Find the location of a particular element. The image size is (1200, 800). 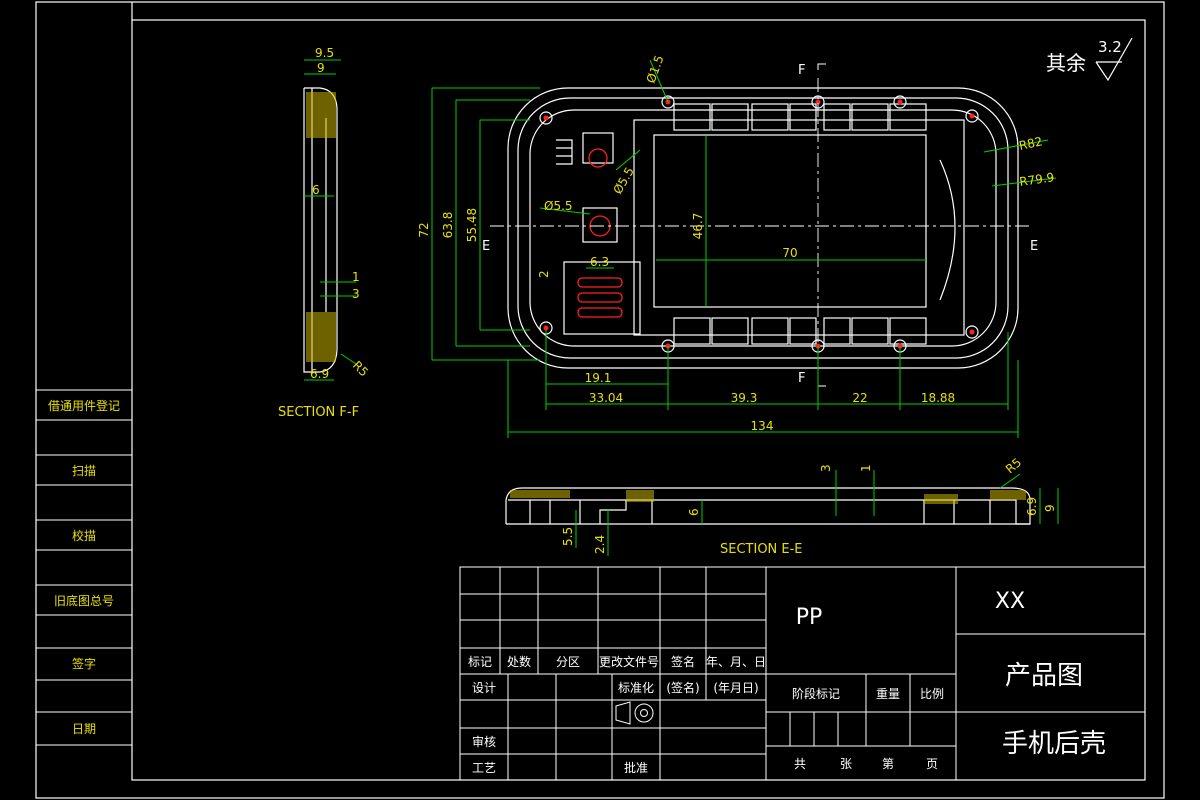

bottom-ribs is located at coordinates (800, 331).